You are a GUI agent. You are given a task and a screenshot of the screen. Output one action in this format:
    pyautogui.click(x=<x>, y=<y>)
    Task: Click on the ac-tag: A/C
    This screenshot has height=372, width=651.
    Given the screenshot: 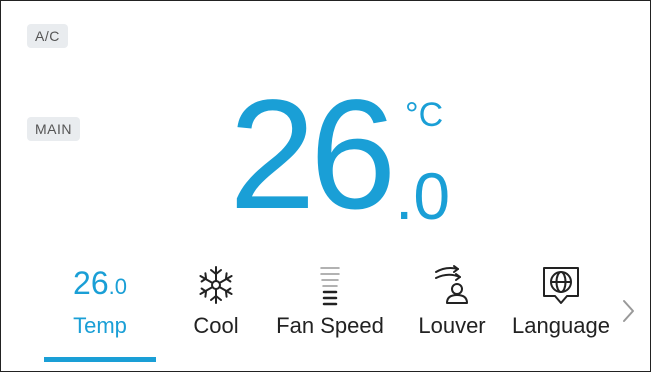 What is the action you would take?
    pyautogui.click(x=47, y=36)
    